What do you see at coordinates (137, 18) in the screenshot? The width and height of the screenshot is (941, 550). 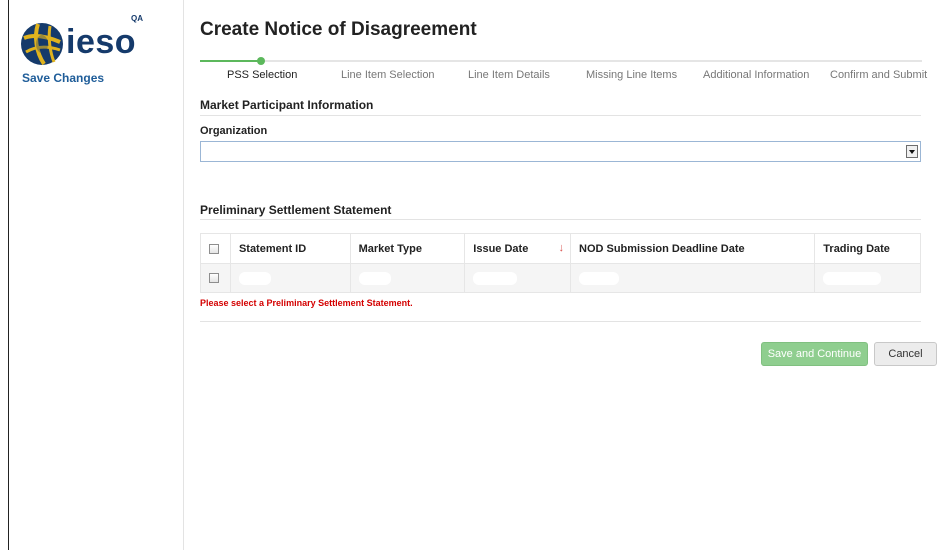 I see `environment-badge: QA` at bounding box center [137, 18].